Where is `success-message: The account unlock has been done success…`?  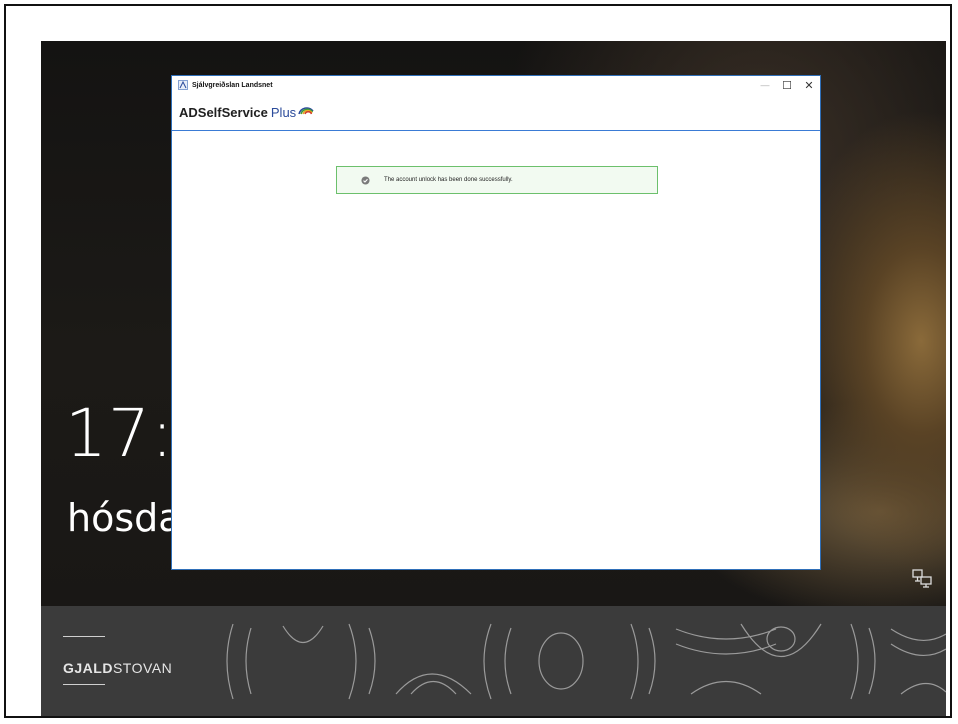 success-message: The account unlock has been done success… is located at coordinates (448, 180).